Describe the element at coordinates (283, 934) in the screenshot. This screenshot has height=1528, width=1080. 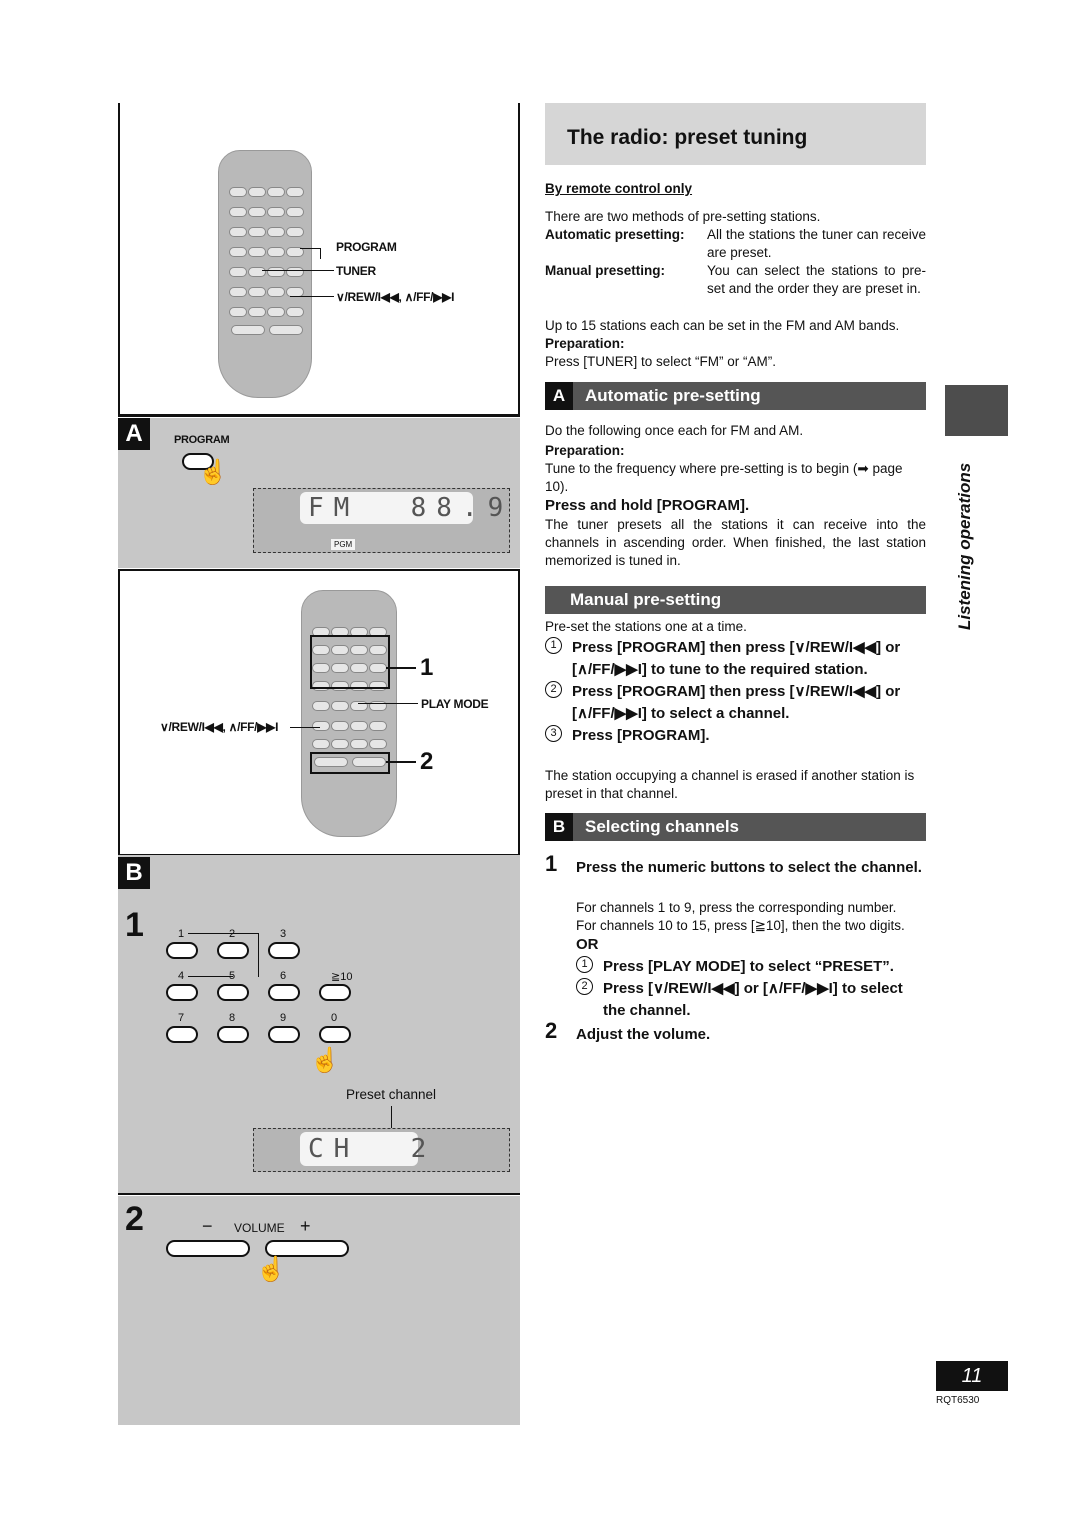
I see `key-label: 3` at that location.